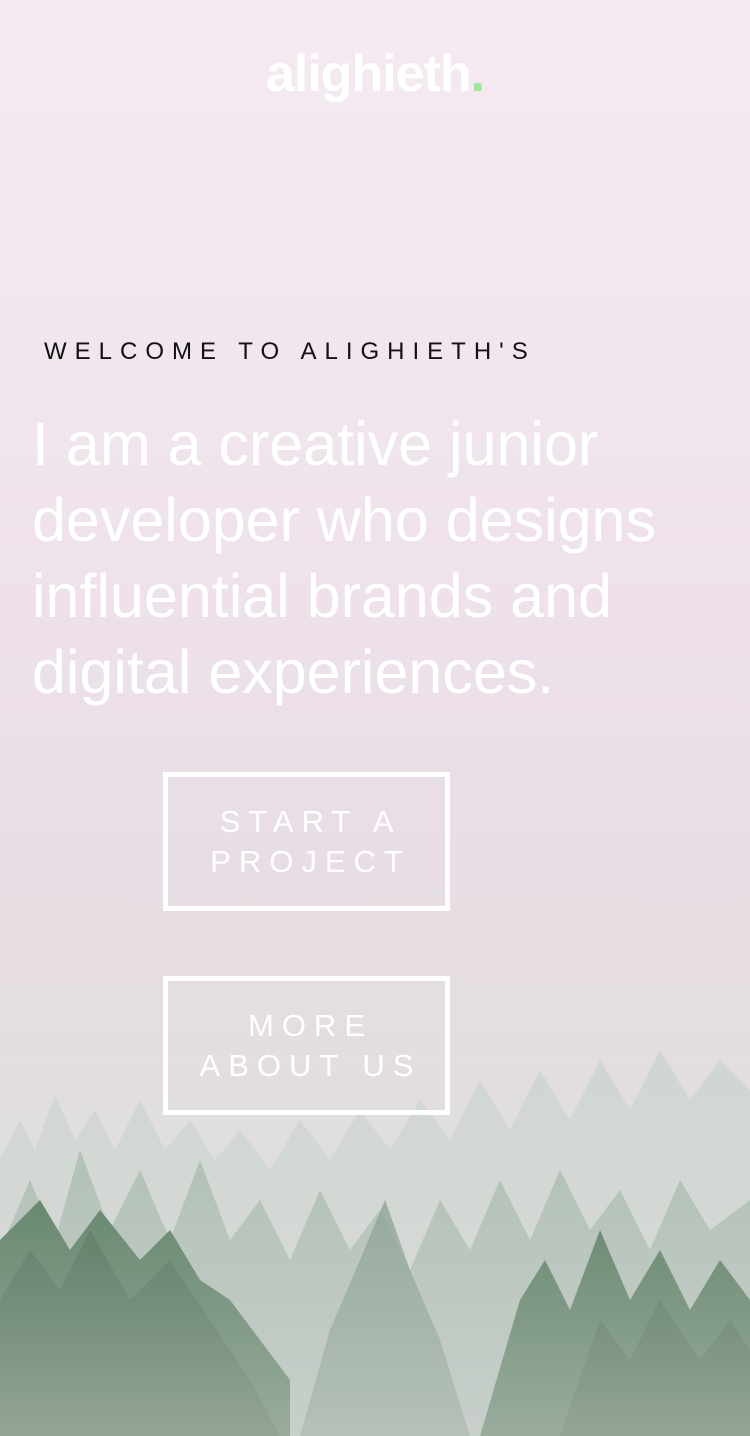 The height and width of the screenshot is (1436, 750). I want to click on more-about-us-button: MORE ABOUT US, so click(306, 1045).